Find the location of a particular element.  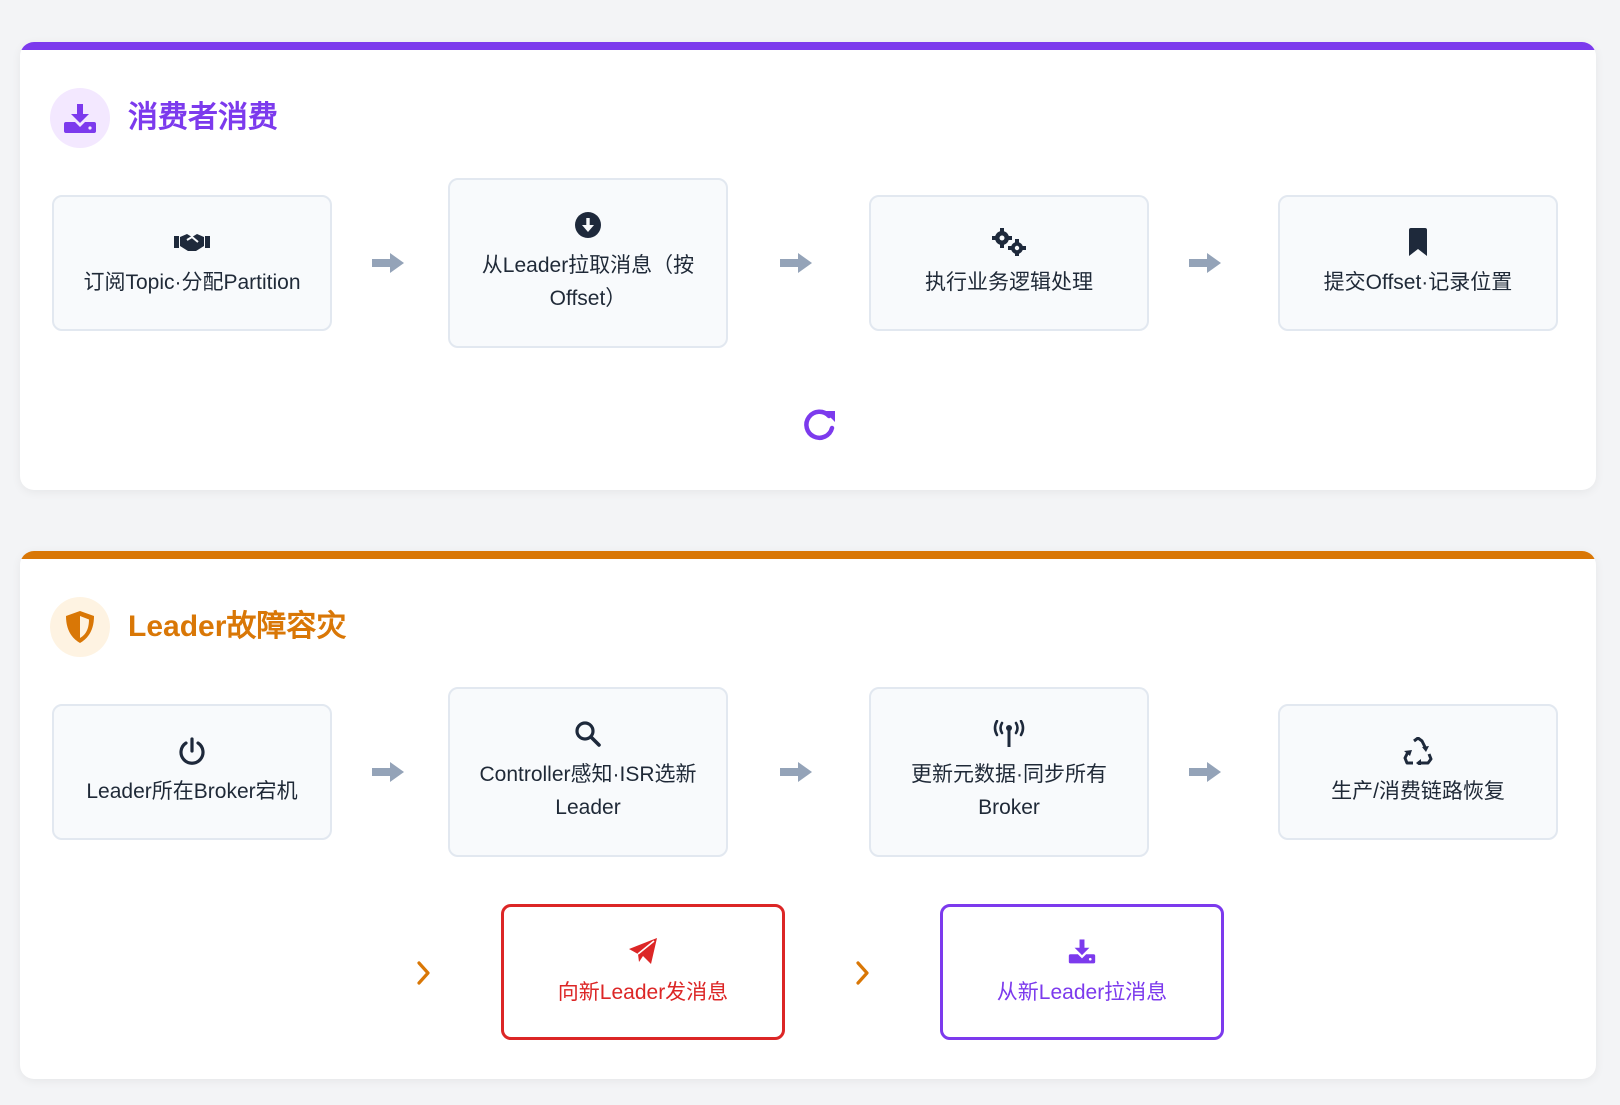

step-label: 生产/消费链路恢复 is located at coordinates (1418, 791).